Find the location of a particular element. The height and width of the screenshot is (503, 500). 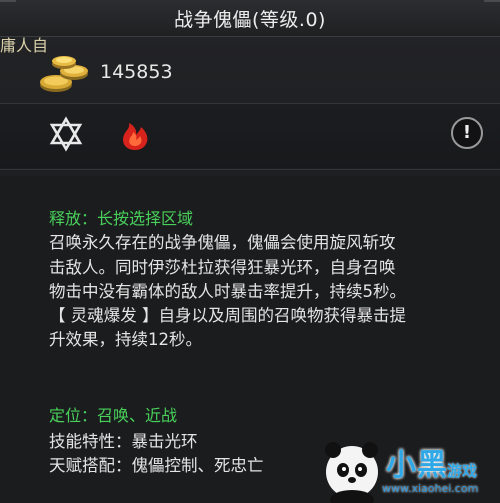

gold-coins-icon is located at coordinates (64, 74).